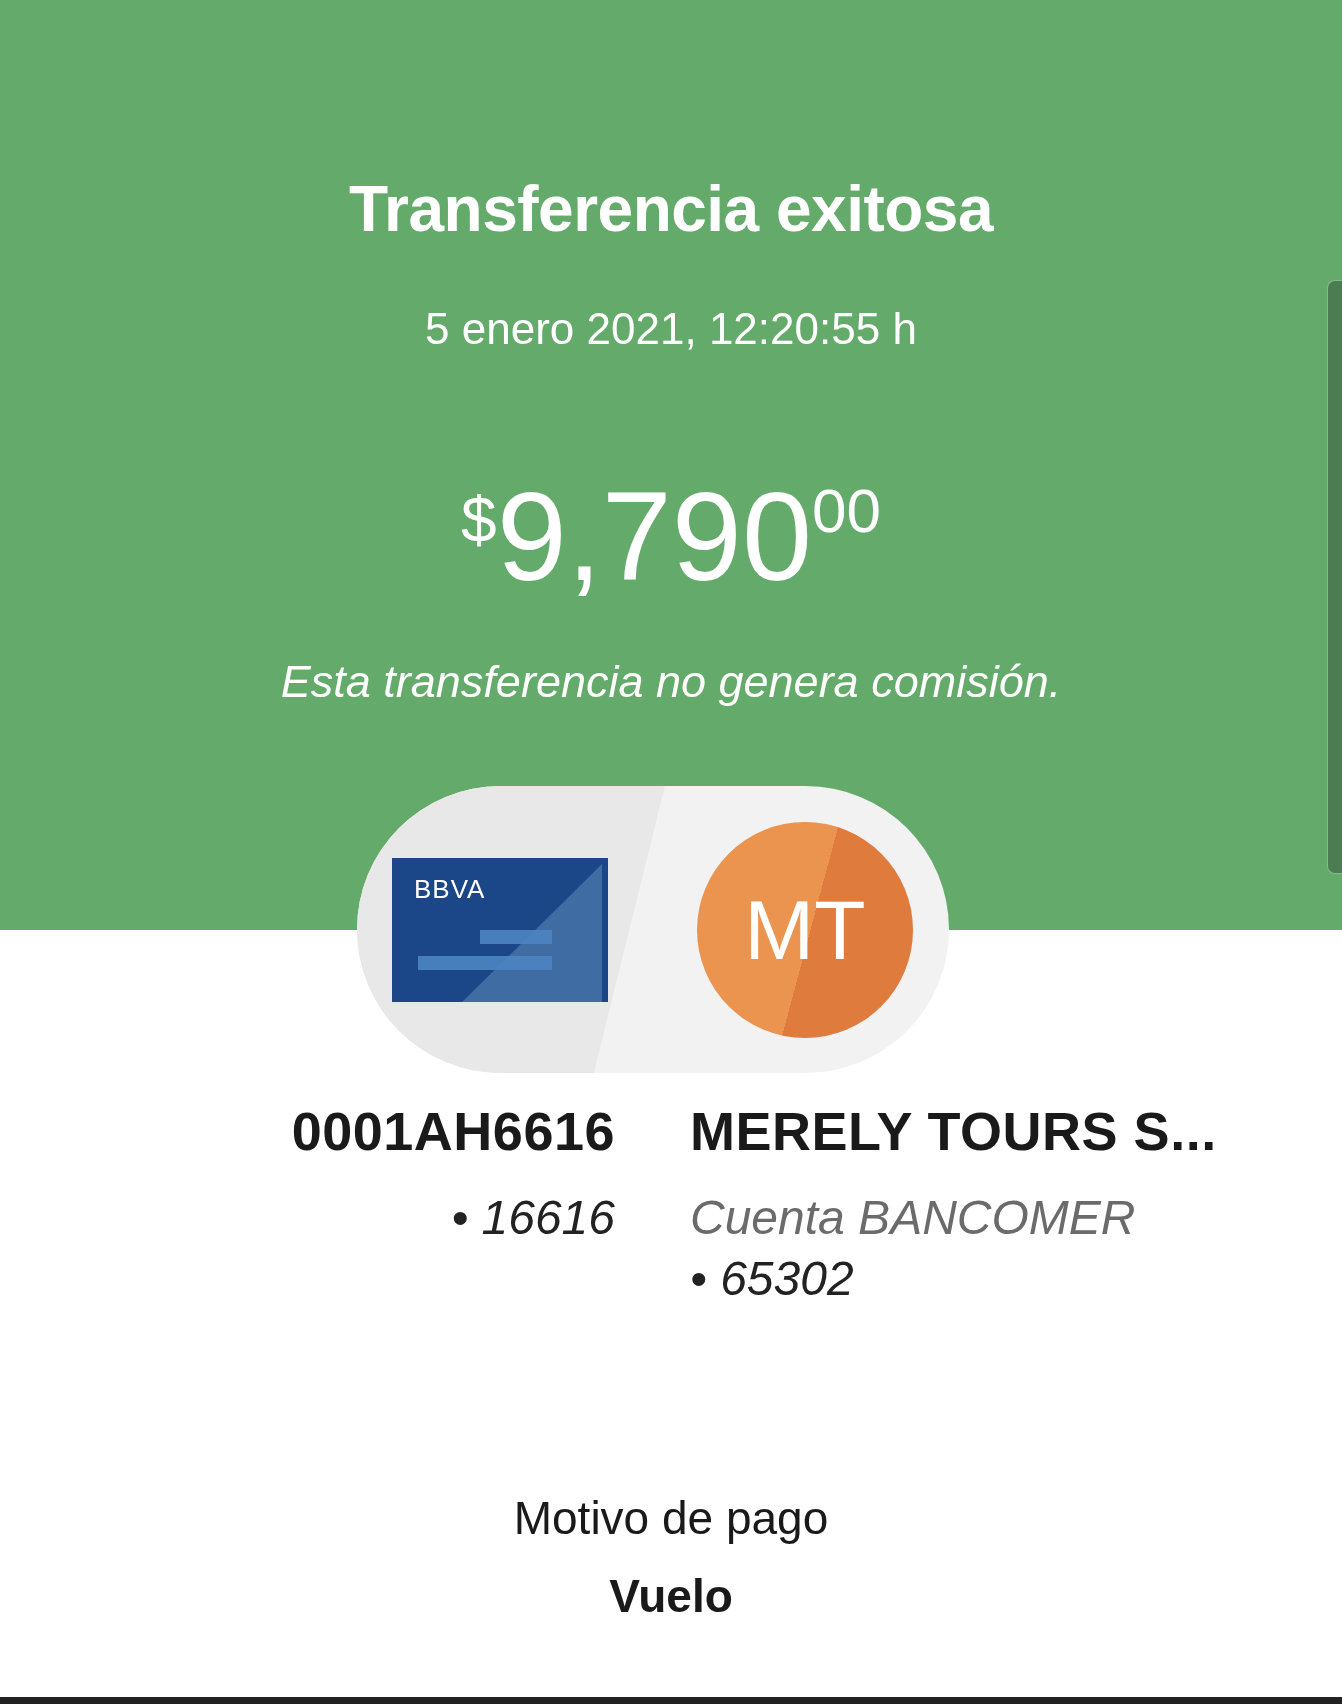  What do you see at coordinates (671, 209) in the screenshot?
I see `screen-title: Transferencia exitosa` at bounding box center [671, 209].